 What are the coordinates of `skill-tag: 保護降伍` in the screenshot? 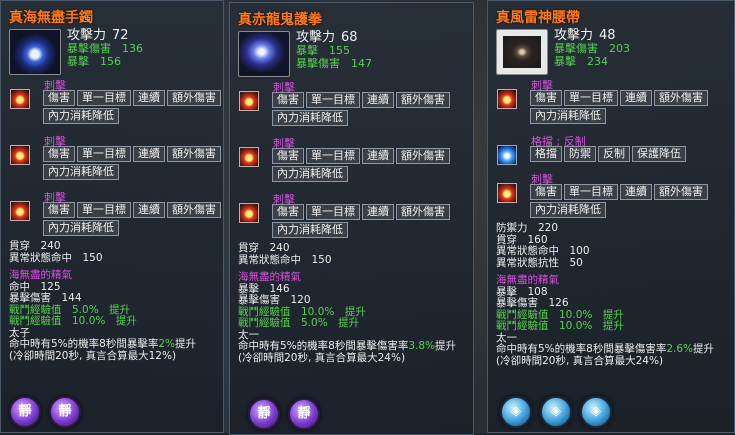 It's located at (659, 154).